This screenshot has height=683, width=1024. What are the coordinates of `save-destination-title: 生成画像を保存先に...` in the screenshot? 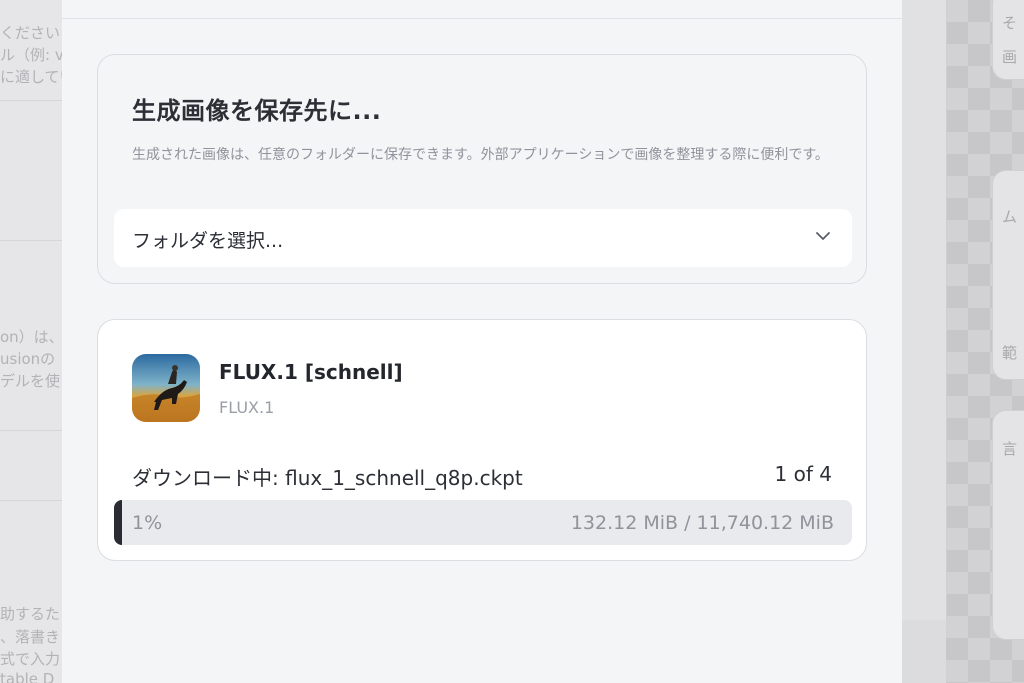 It's located at (257, 111).